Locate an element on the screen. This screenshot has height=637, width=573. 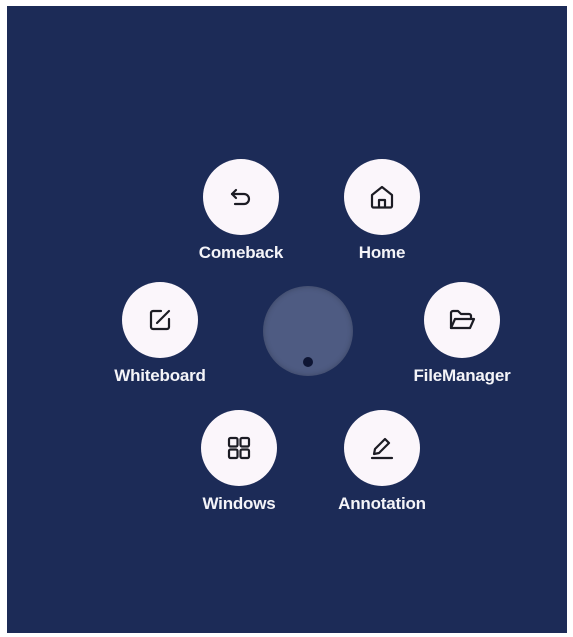
undo-arrow-icon is located at coordinates (240, 197).